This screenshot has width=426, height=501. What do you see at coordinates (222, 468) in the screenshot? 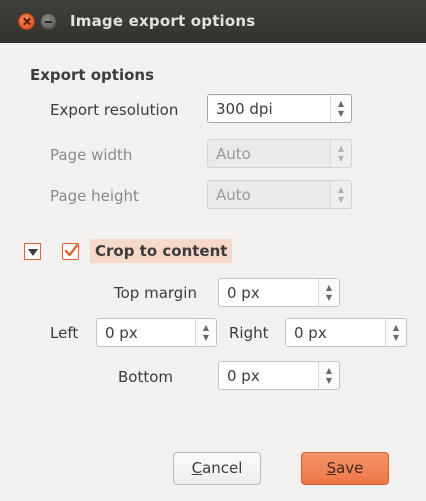
I see `cancel-button-label: ancel` at bounding box center [222, 468].